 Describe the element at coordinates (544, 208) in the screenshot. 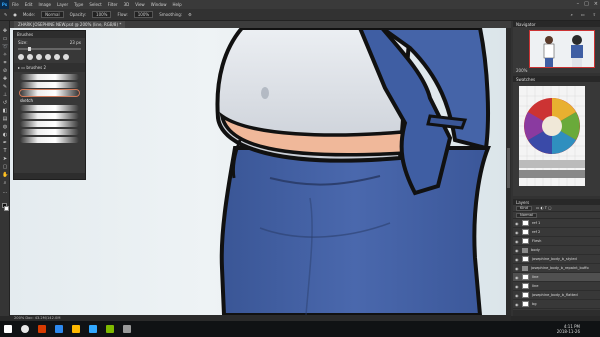

I see `filter-icons: ▭ ◐ T ▢` at that location.